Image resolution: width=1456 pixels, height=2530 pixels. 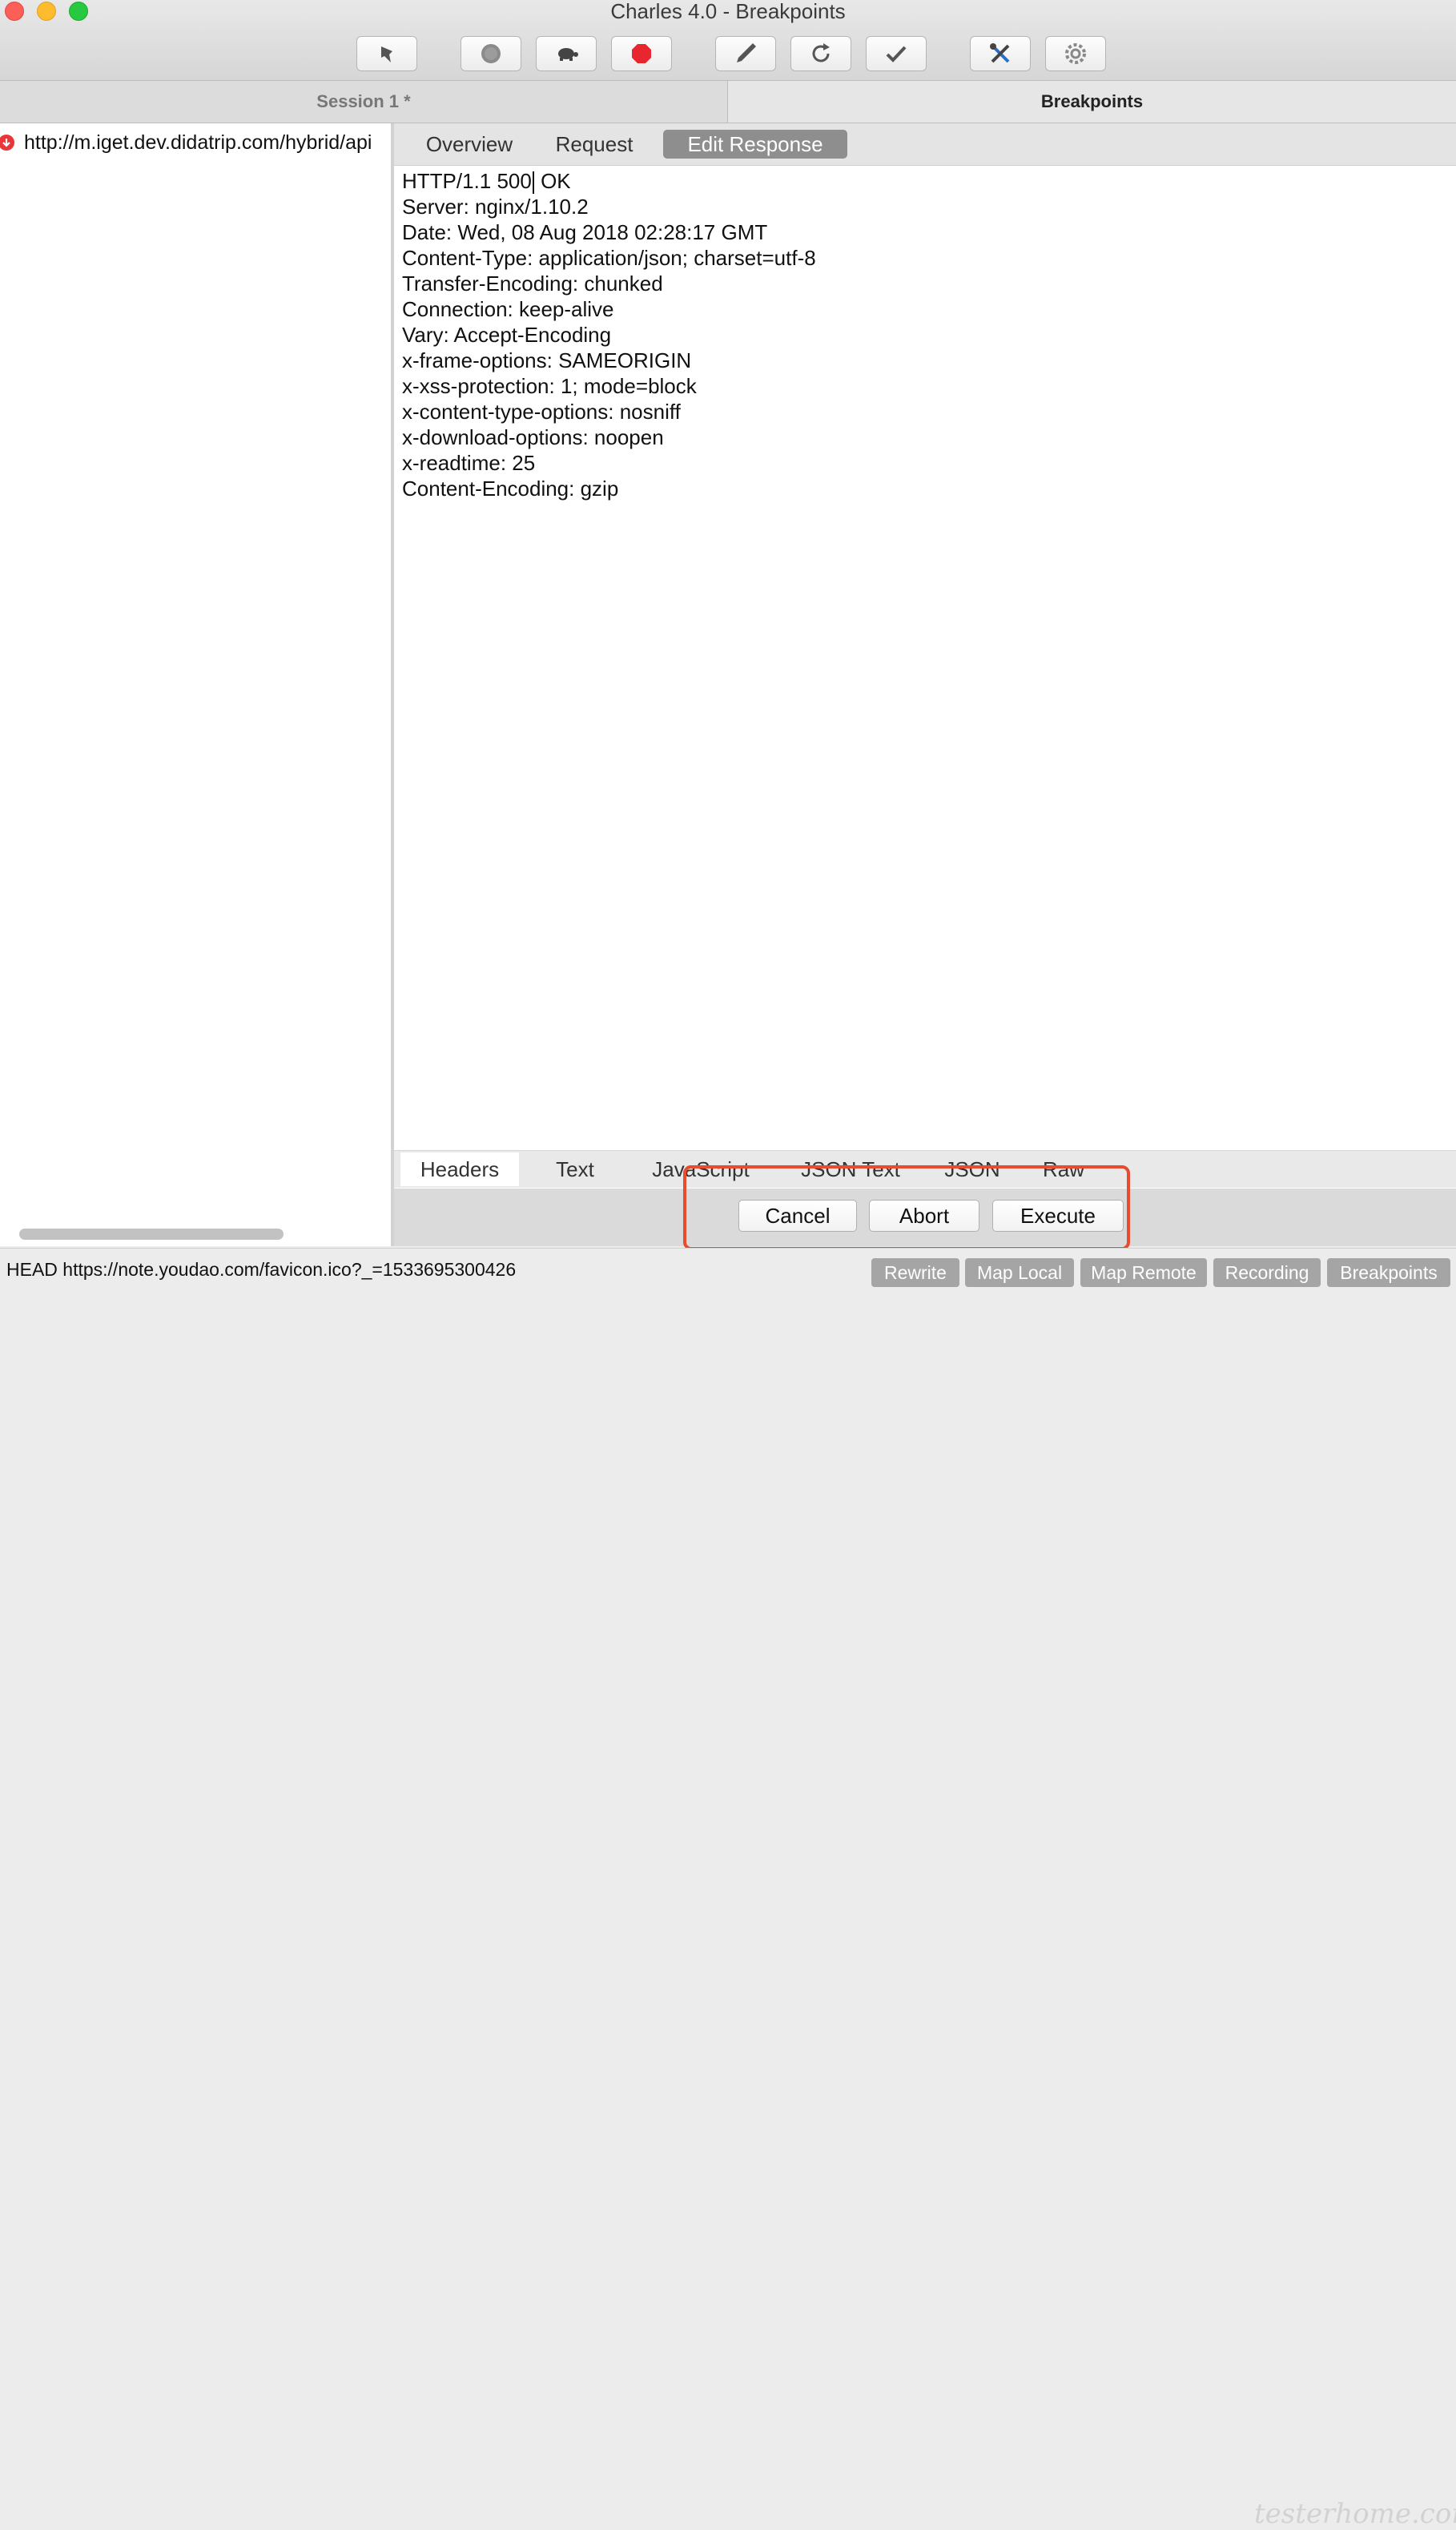 What do you see at coordinates (541, 412) in the screenshot?
I see `header-line: x-content-type-options: nosniff` at bounding box center [541, 412].